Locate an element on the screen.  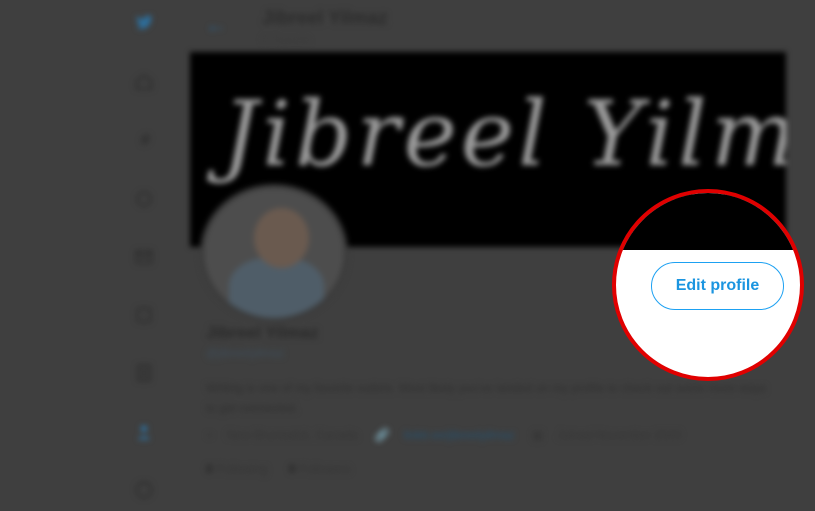
link-icon: 🔗 is located at coordinates (382, 435).